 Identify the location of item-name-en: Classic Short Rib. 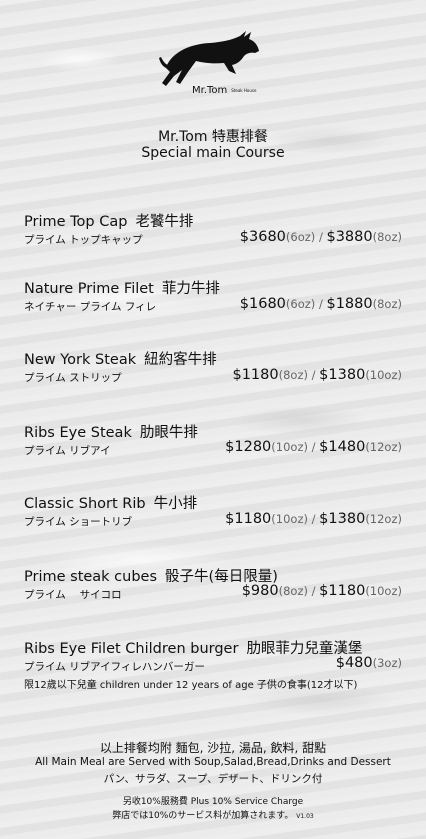
(85, 504).